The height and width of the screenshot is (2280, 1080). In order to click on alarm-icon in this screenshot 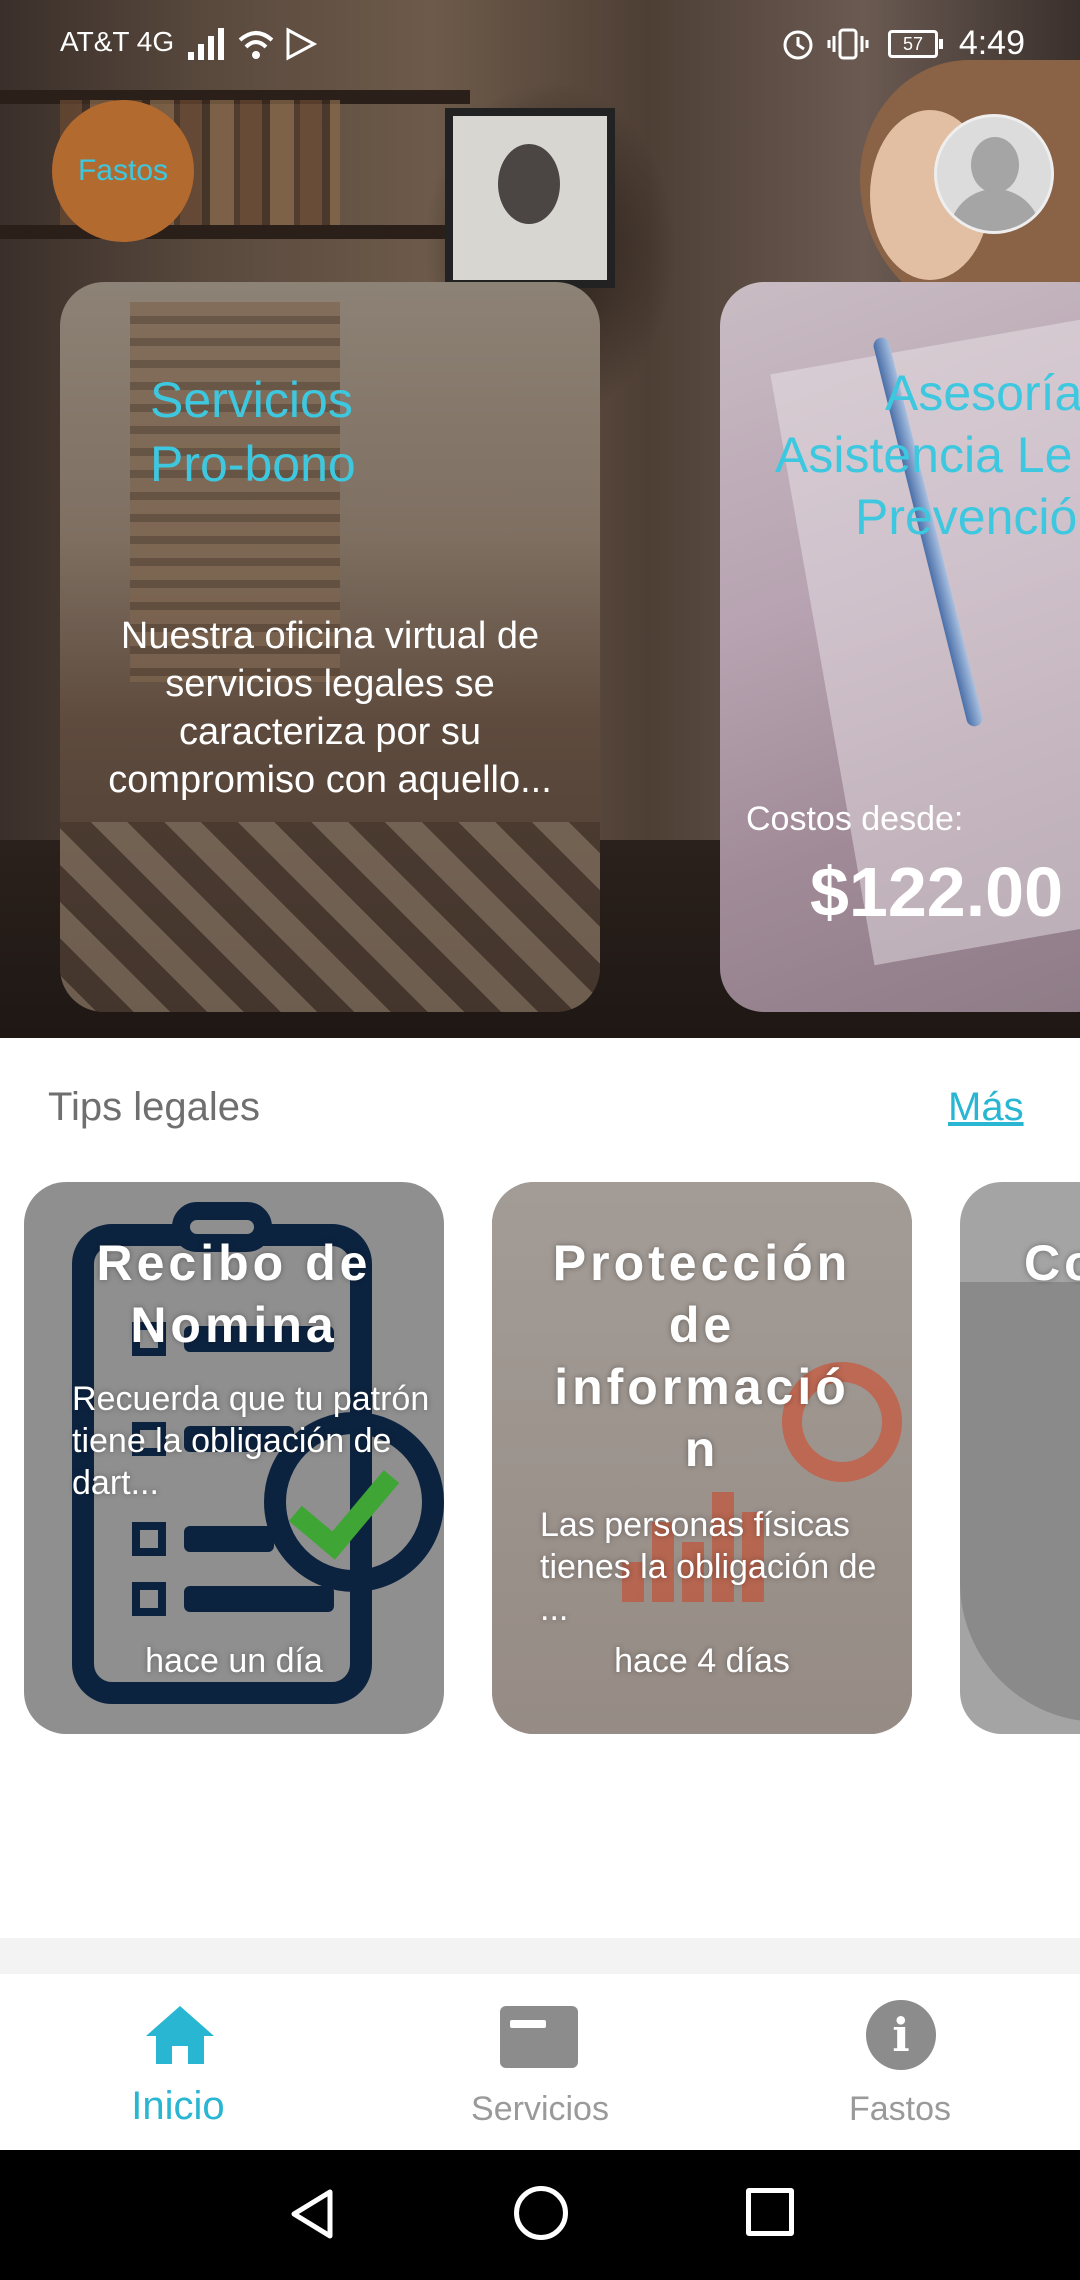, I will do `click(798, 45)`.